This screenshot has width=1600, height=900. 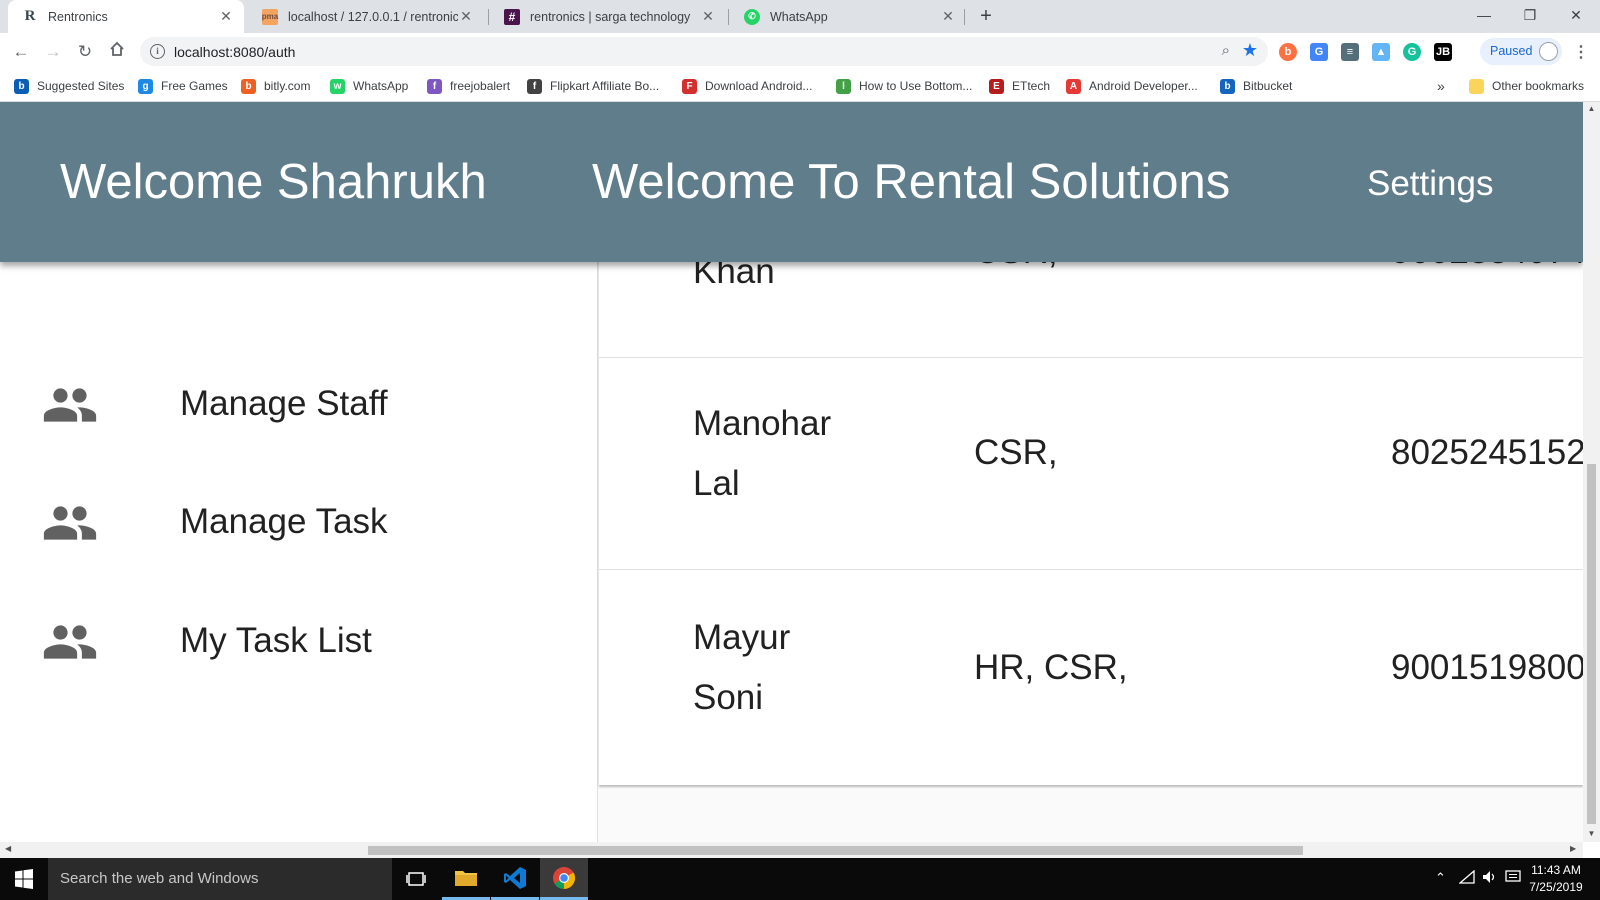 What do you see at coordinates (1226, 50) in the screenshot?
I see `zoom-icon: ⌕` at bounding box center [1226, 50].